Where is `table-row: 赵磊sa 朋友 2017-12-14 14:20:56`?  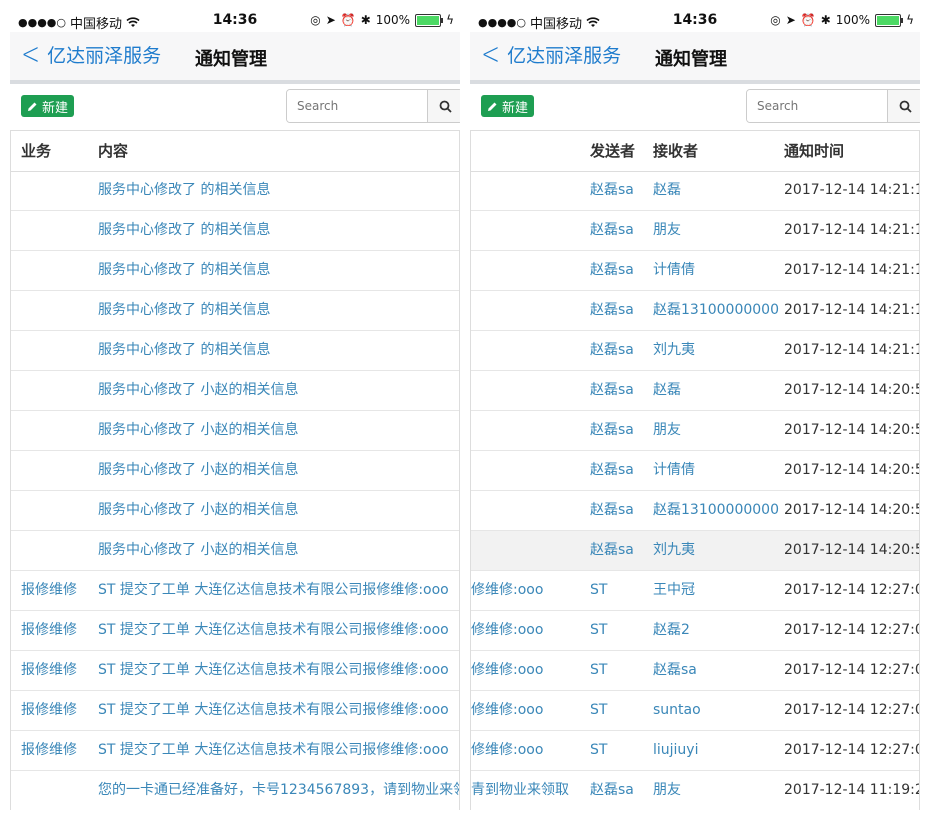
table-row: 赵磊sa 朋友 2017-12-14 14:20:56 is located at coordinates (695, 431).